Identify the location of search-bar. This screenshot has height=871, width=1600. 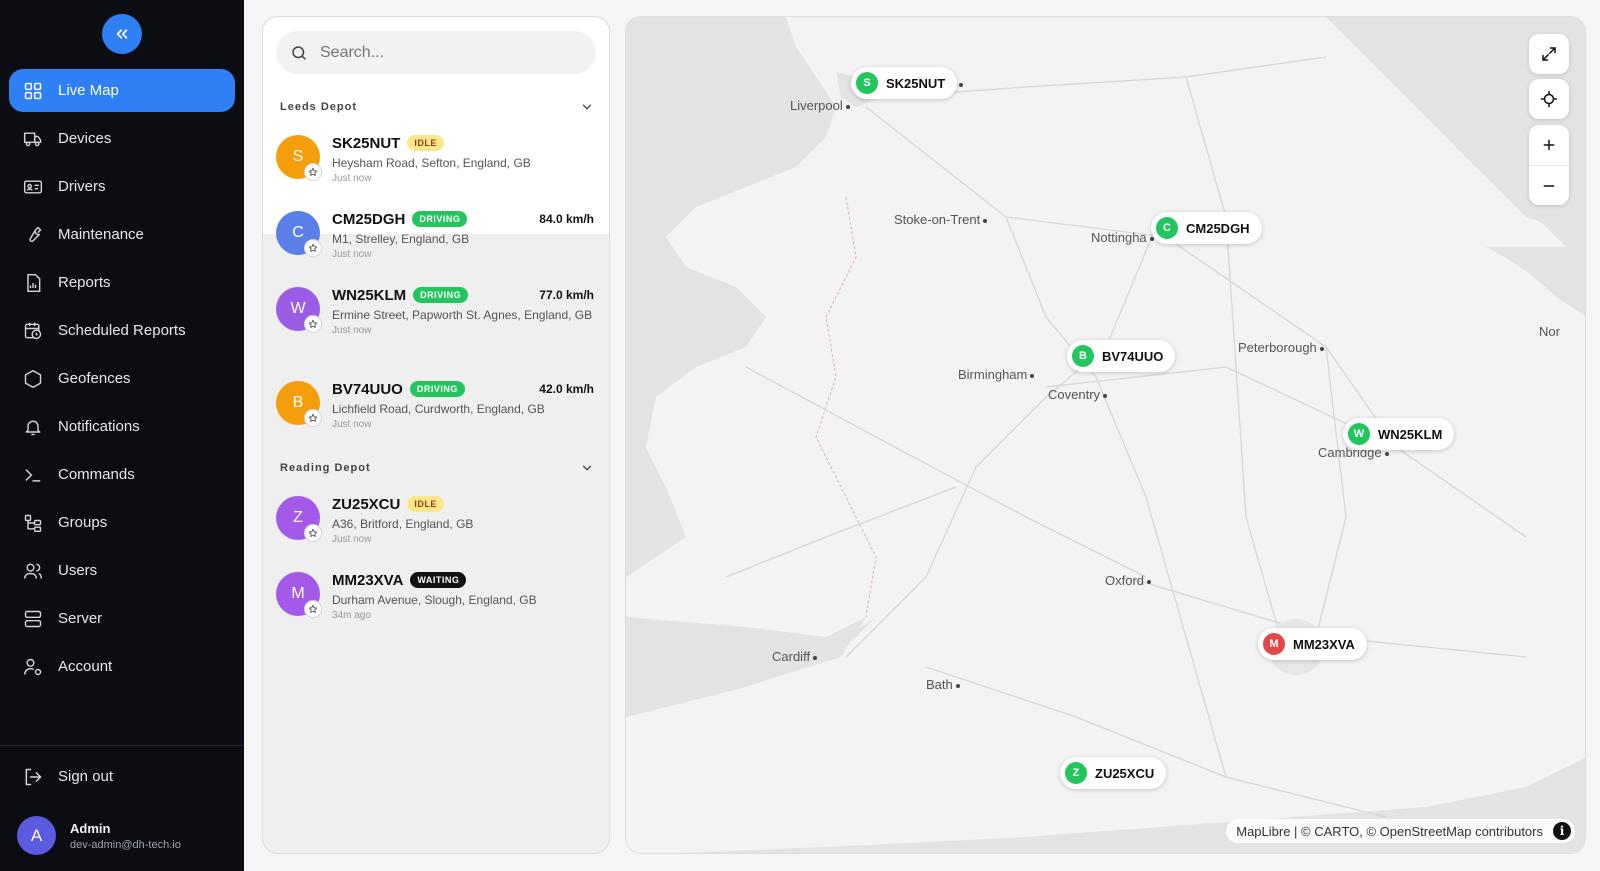
(436, 52).